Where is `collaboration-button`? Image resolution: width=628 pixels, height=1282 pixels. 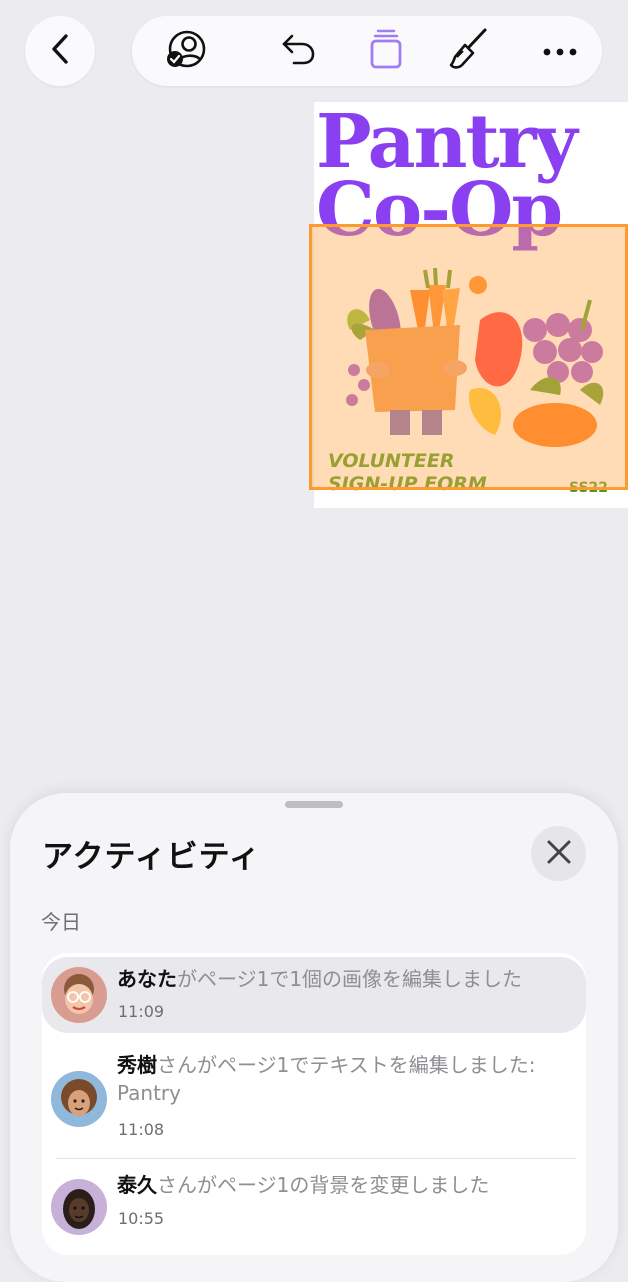
collaboration-button is located at coordinates (187, 51).